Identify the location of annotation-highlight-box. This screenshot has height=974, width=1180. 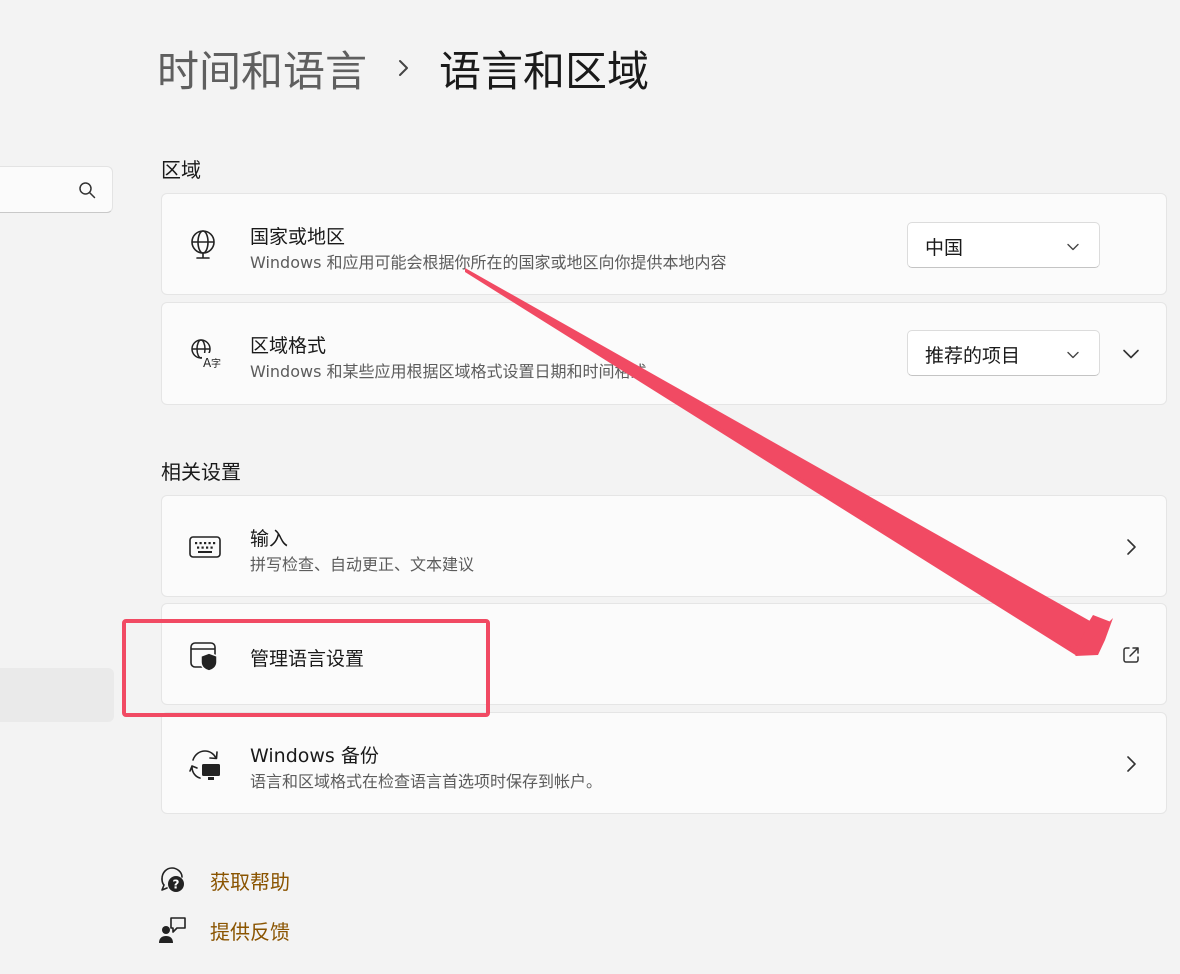
(306, 668).